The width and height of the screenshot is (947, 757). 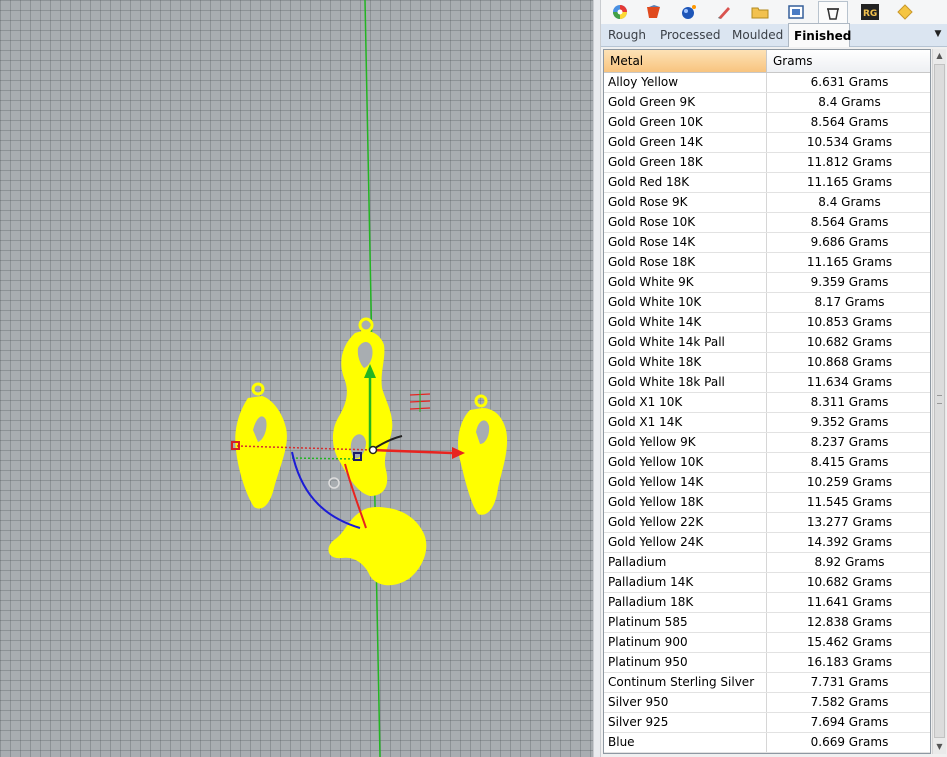 I want to click on grams-value-cell: 14.392 Grams, so click(x=849, y=542).